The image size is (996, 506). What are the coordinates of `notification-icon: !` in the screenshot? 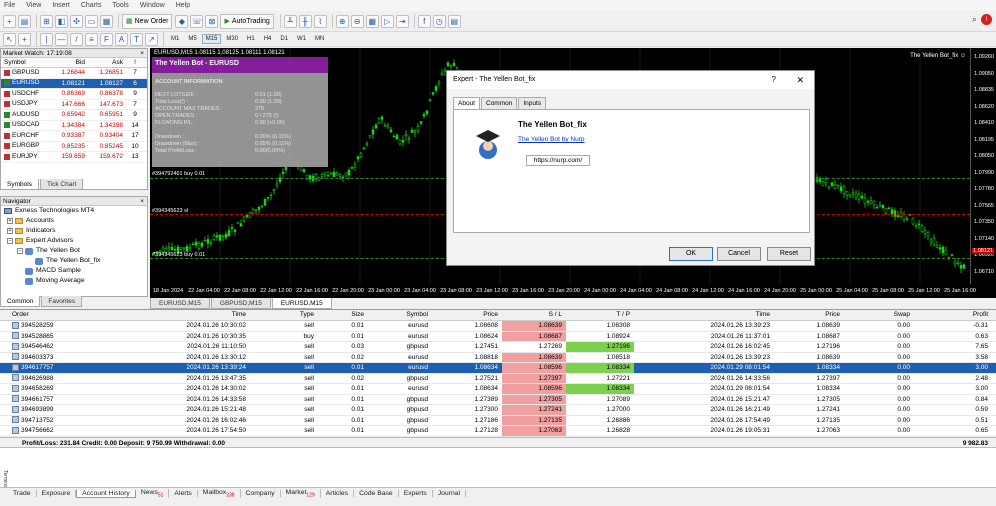 It's located at (986, 19).